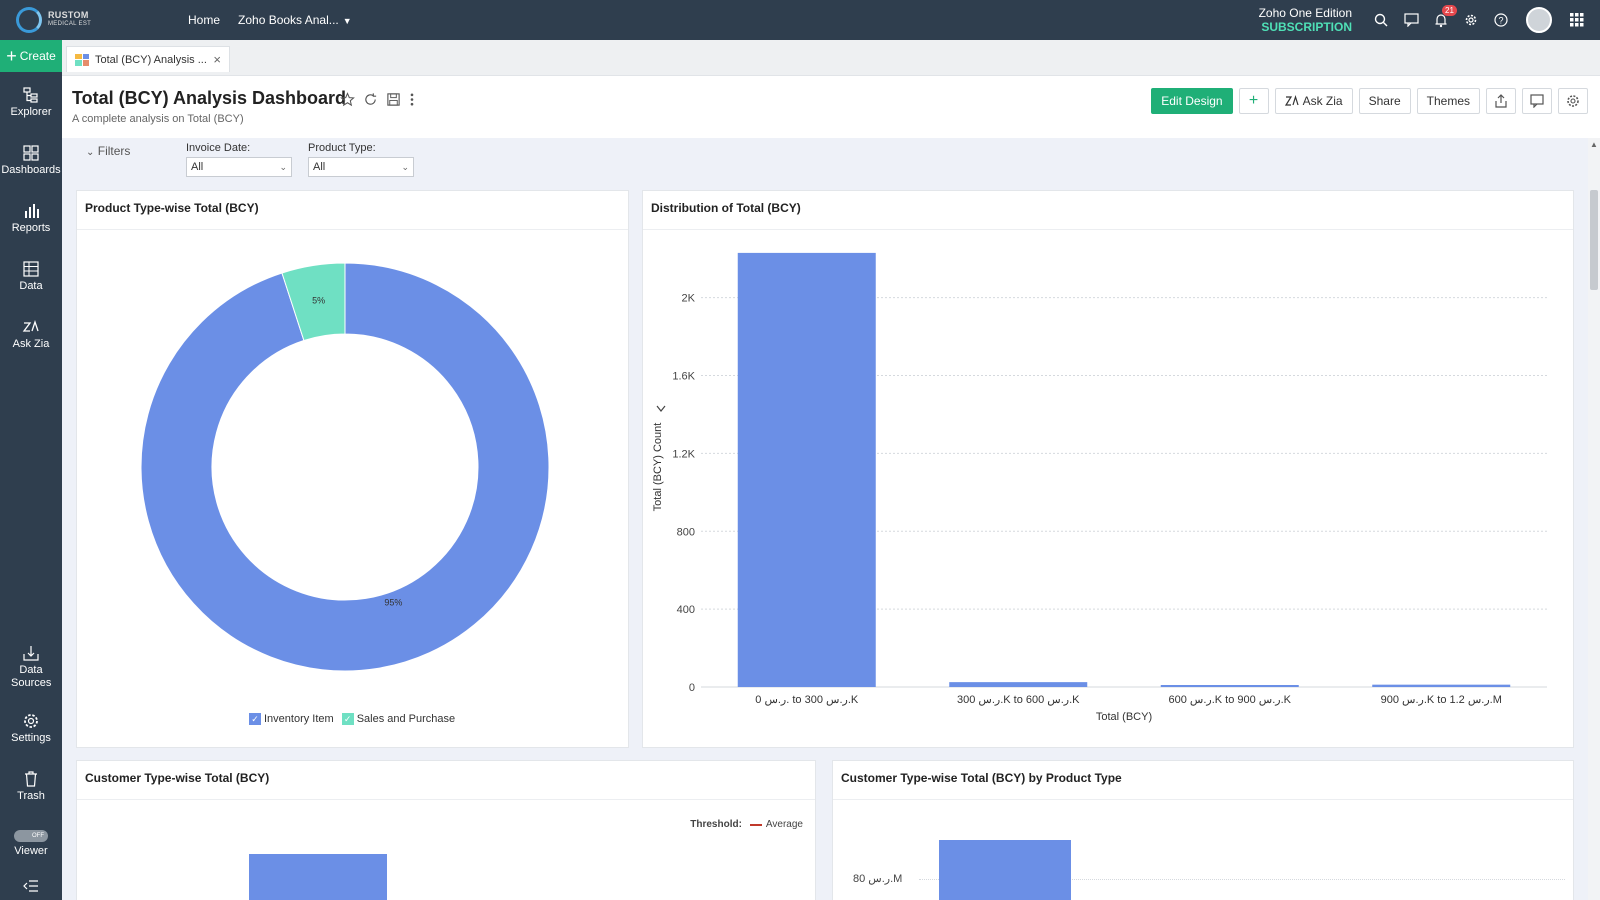 This screenshot has width=1600, height=900. I want to click on panel-title: Distribution of Total (BCY), so click(726, 208).